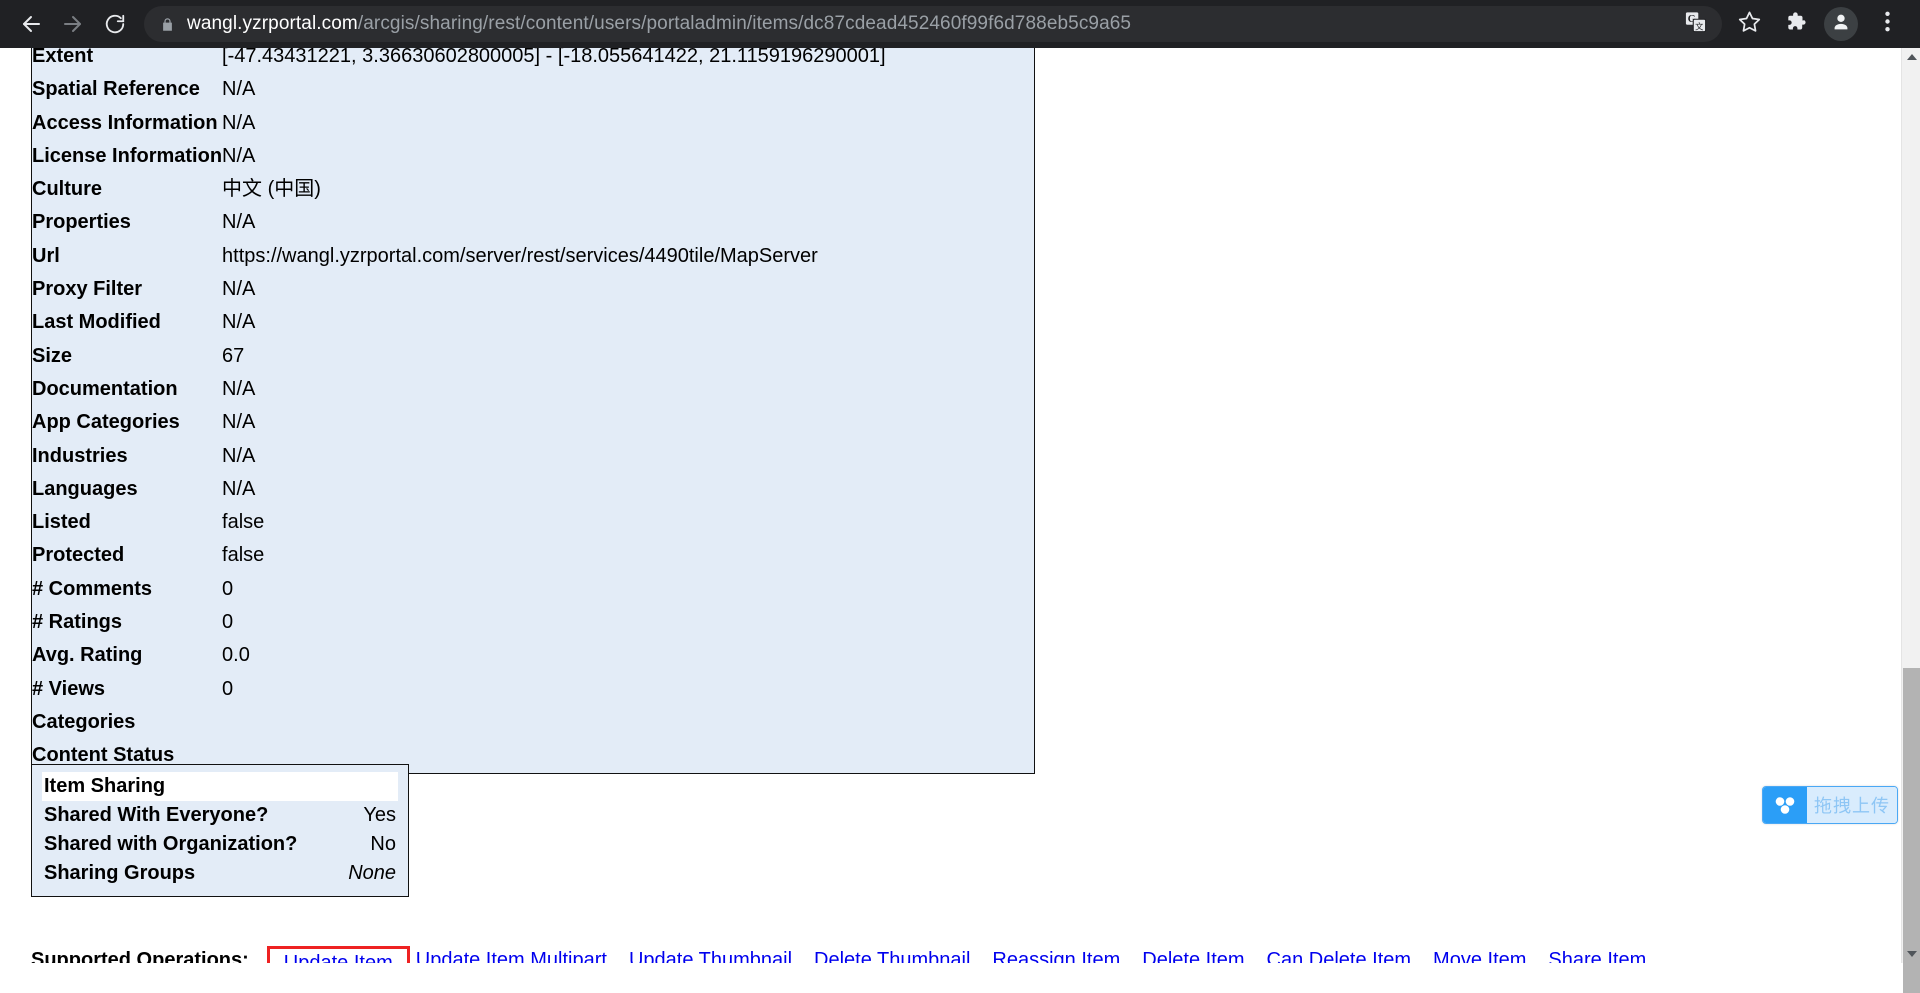  I want to click on property-key: Extent, so click(63, 57).